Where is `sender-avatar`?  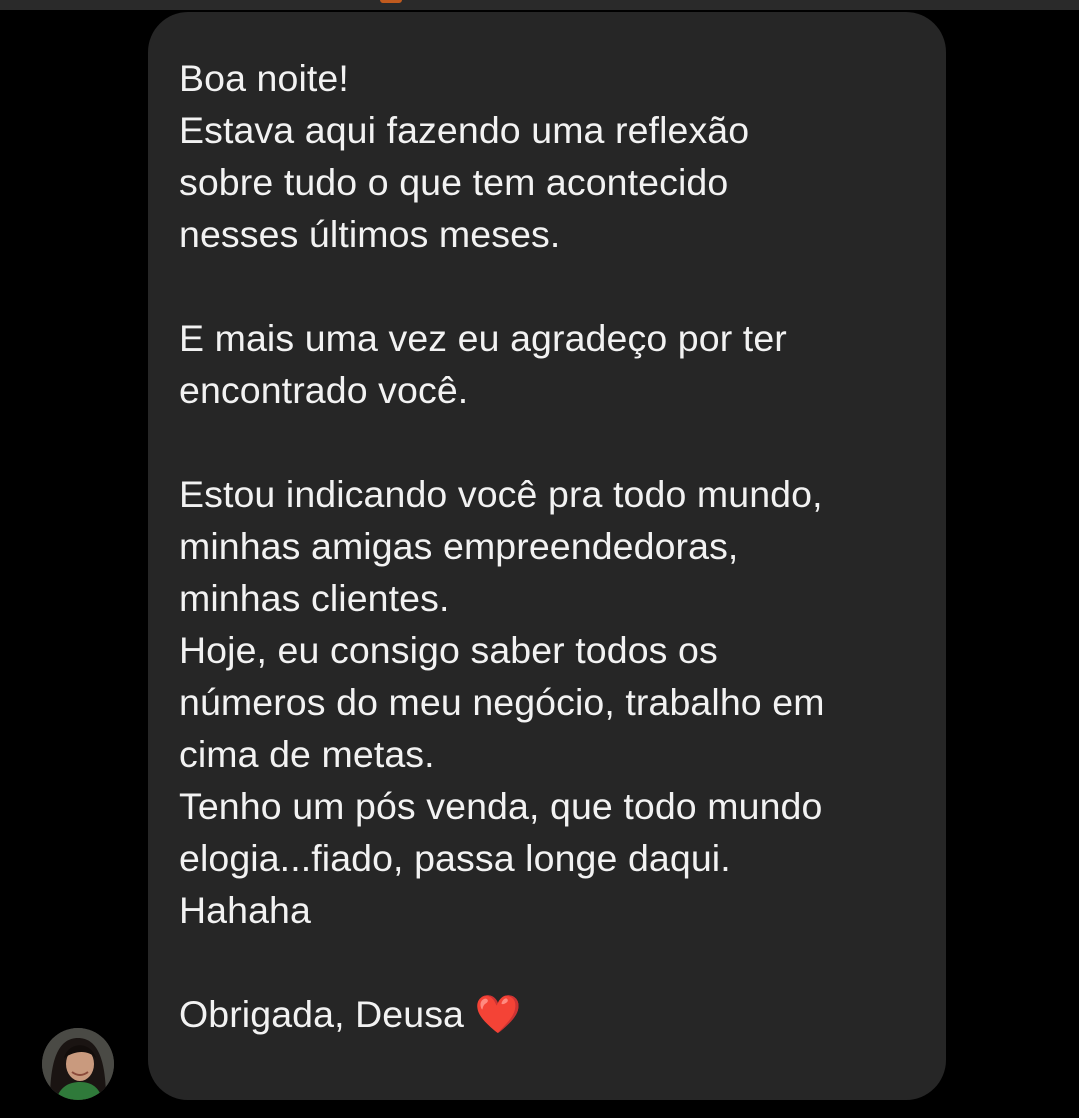 sender-avatar is located at coordinates (78, 1064).